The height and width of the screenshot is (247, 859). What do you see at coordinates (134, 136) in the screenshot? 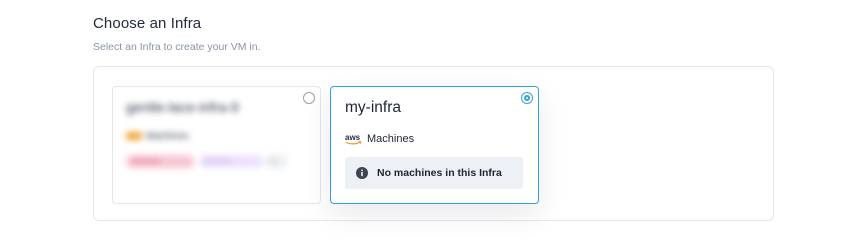
I see `aws-logo-icon` at bounding box center [134, 136].